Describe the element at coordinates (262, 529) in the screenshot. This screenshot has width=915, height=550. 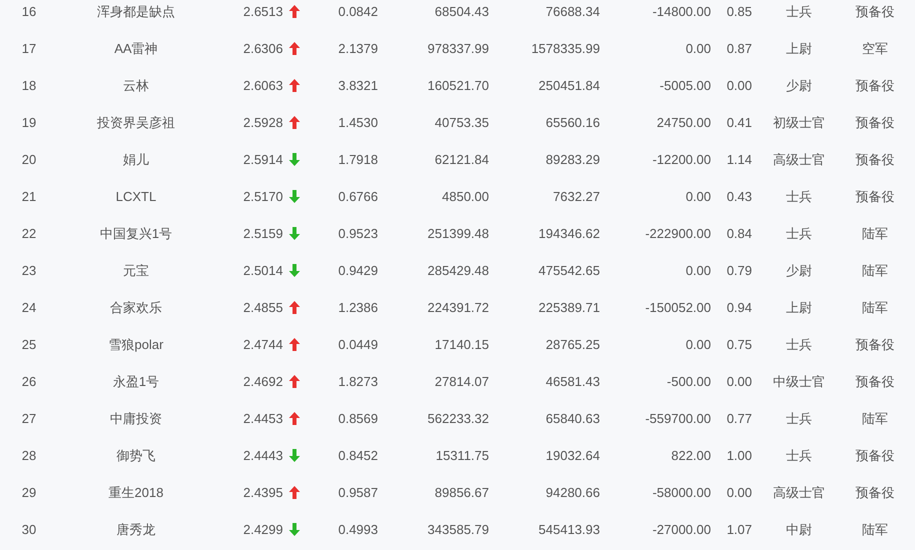
I see `score-cell-text: 2.4299` at that location.